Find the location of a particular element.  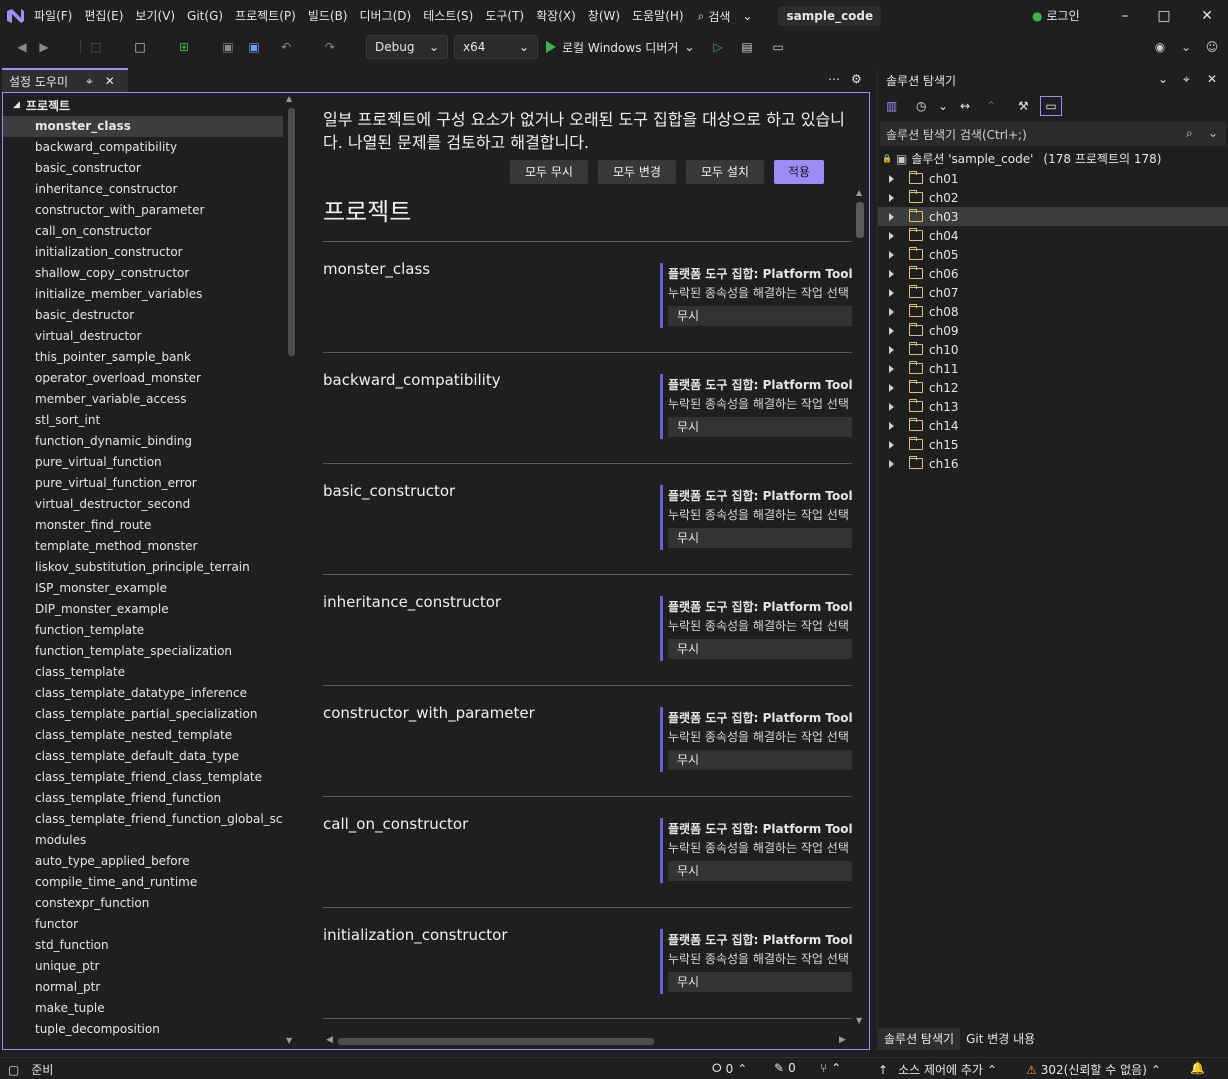

folder-node: ch09 is located at coordinates (1053, 330).